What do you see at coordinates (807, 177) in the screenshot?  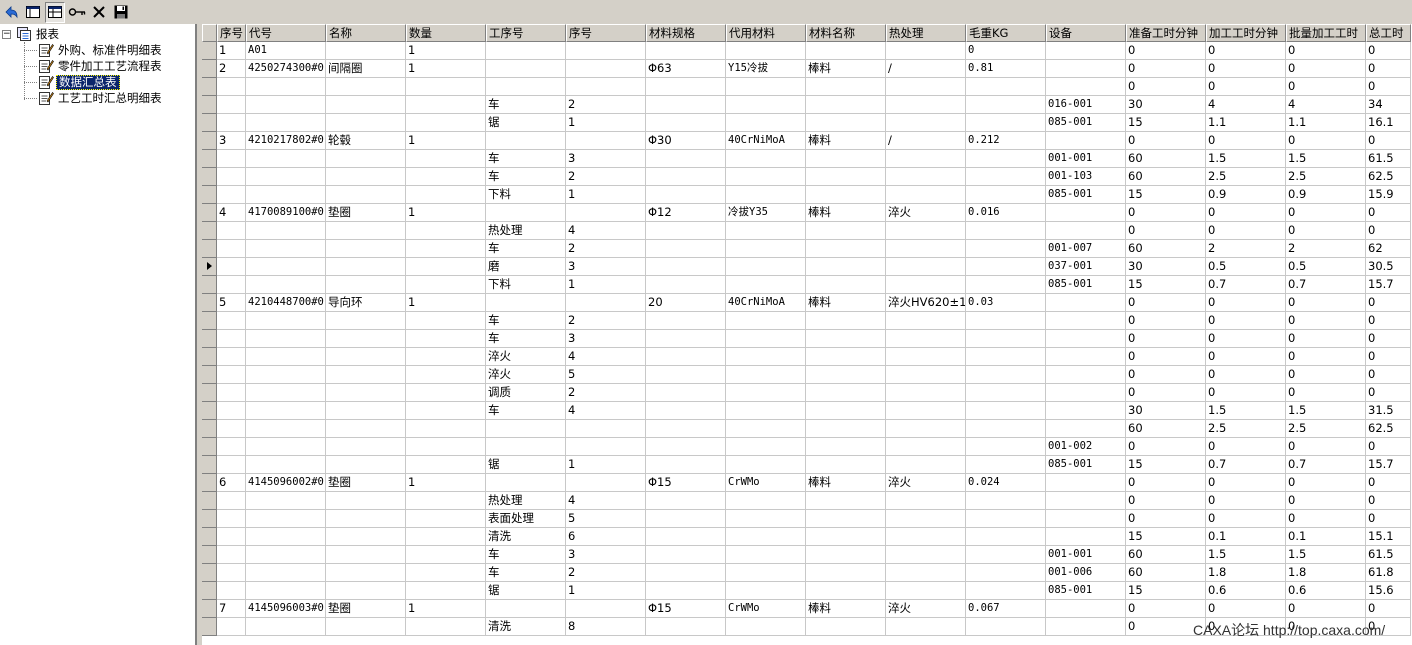 I see `table-row: 车 2 001-103 60 2.5 2.5 62.5` at bounding box center [807, 177].